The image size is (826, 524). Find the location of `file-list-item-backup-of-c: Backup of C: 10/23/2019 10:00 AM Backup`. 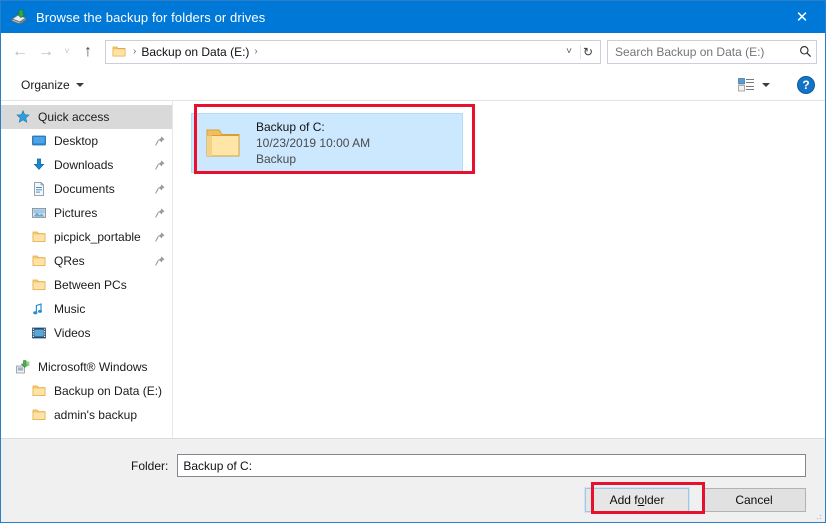

file-list-item-backup-of-c: Backup of C: 10/23/2019 10:00 AM Backup is located at coordinates (327, 143).